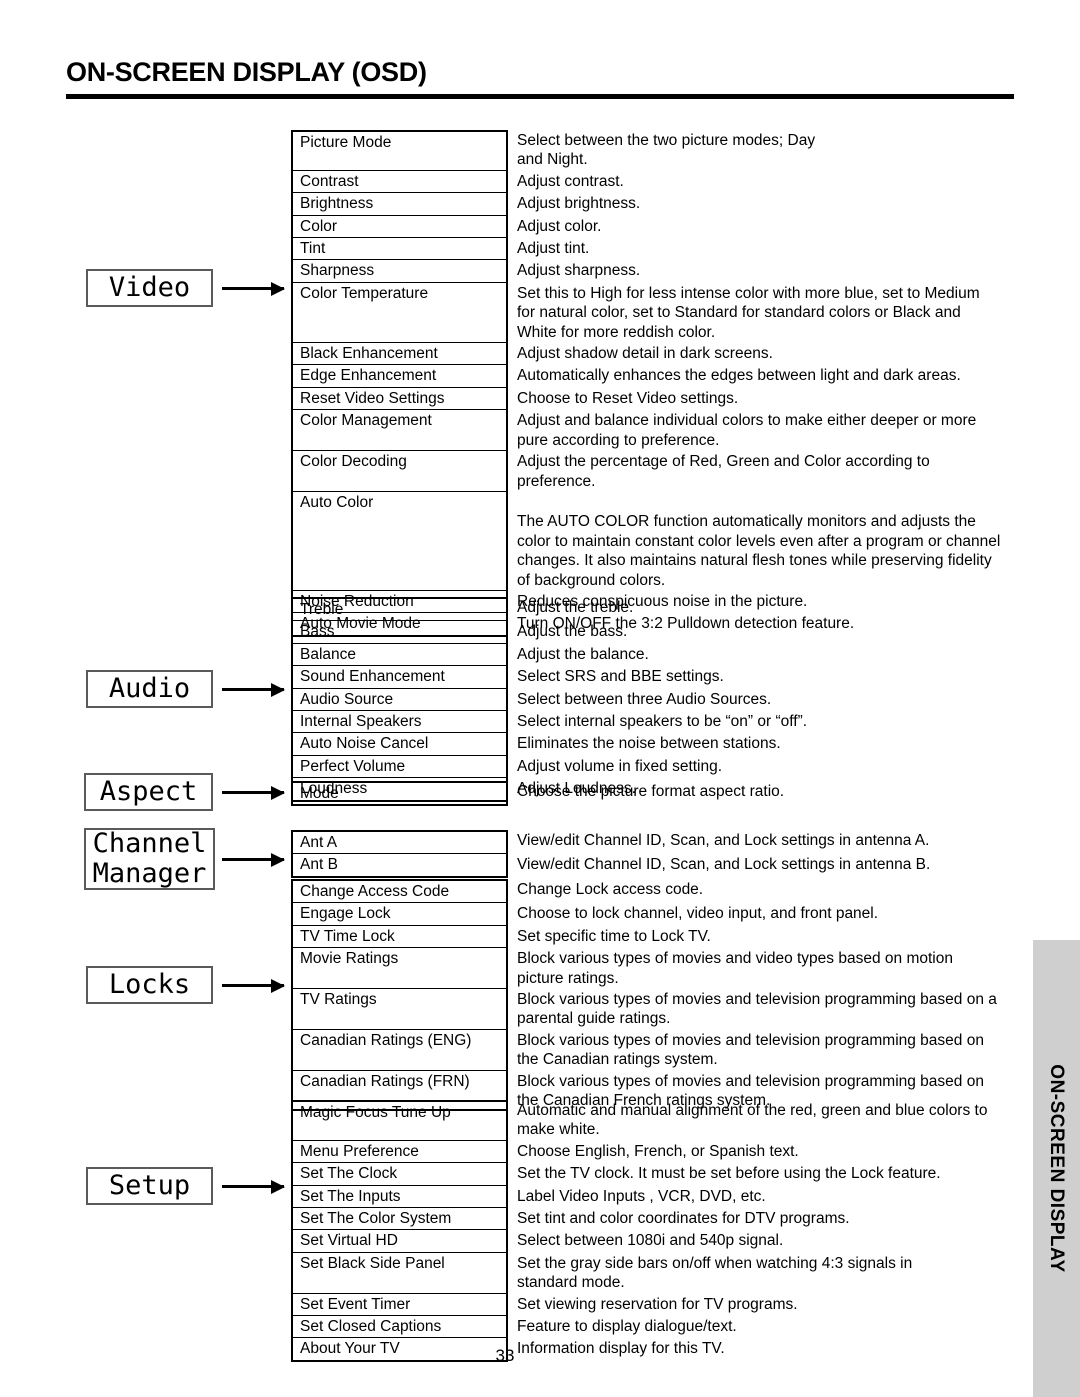 Image resolution: width=1080 pixels, height=1397 pixels. What do you see at coordinates (399, 700) in the screenshot?
I see `menu-item-label: Audio Source` at bounding box center [399, 700].